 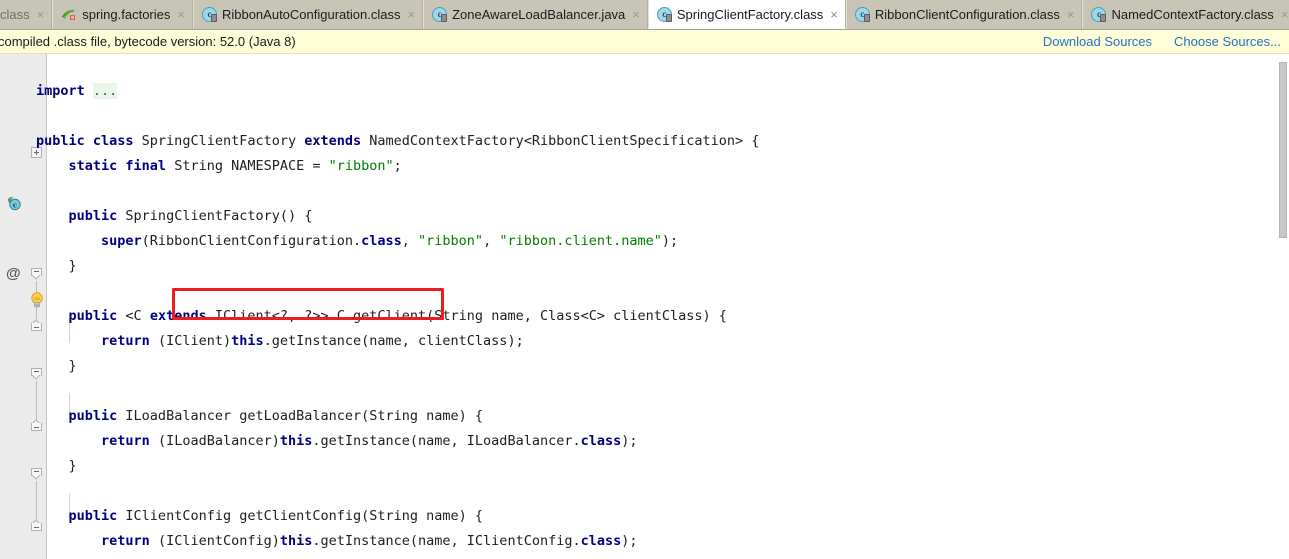 What do you see at coordinates (14, 203) in the screenshot?
I see `class-navigation-icon: c` at bounding box center [14, 203].